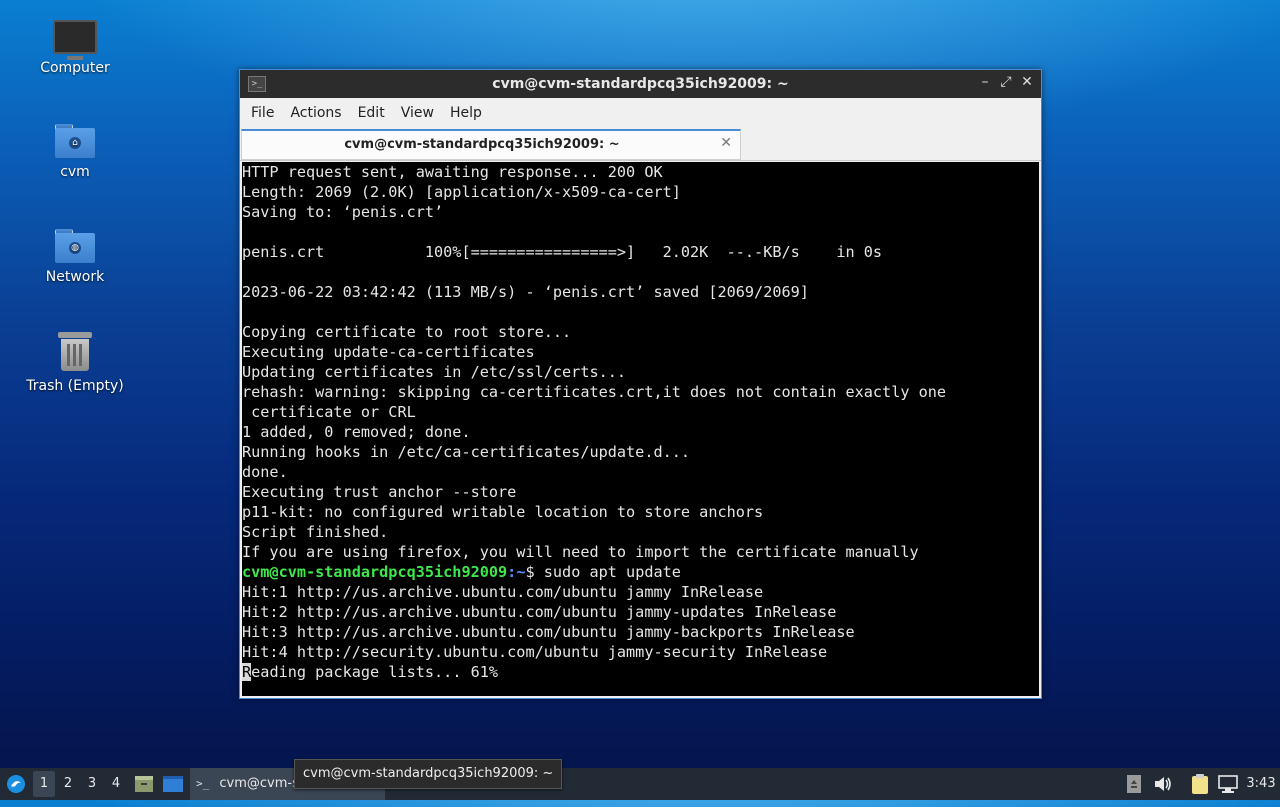 This screenshot has width=1280, height=807. I want to click on tray-device-icon, so click(1134, 784).